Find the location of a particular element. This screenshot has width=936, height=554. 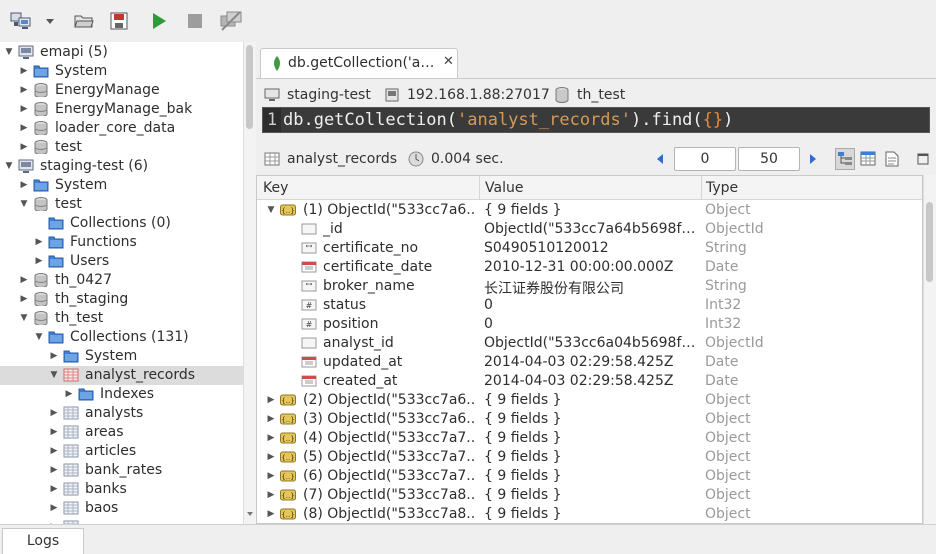

tree-node: ▶ Indexes is located at coordinates (121, 394).